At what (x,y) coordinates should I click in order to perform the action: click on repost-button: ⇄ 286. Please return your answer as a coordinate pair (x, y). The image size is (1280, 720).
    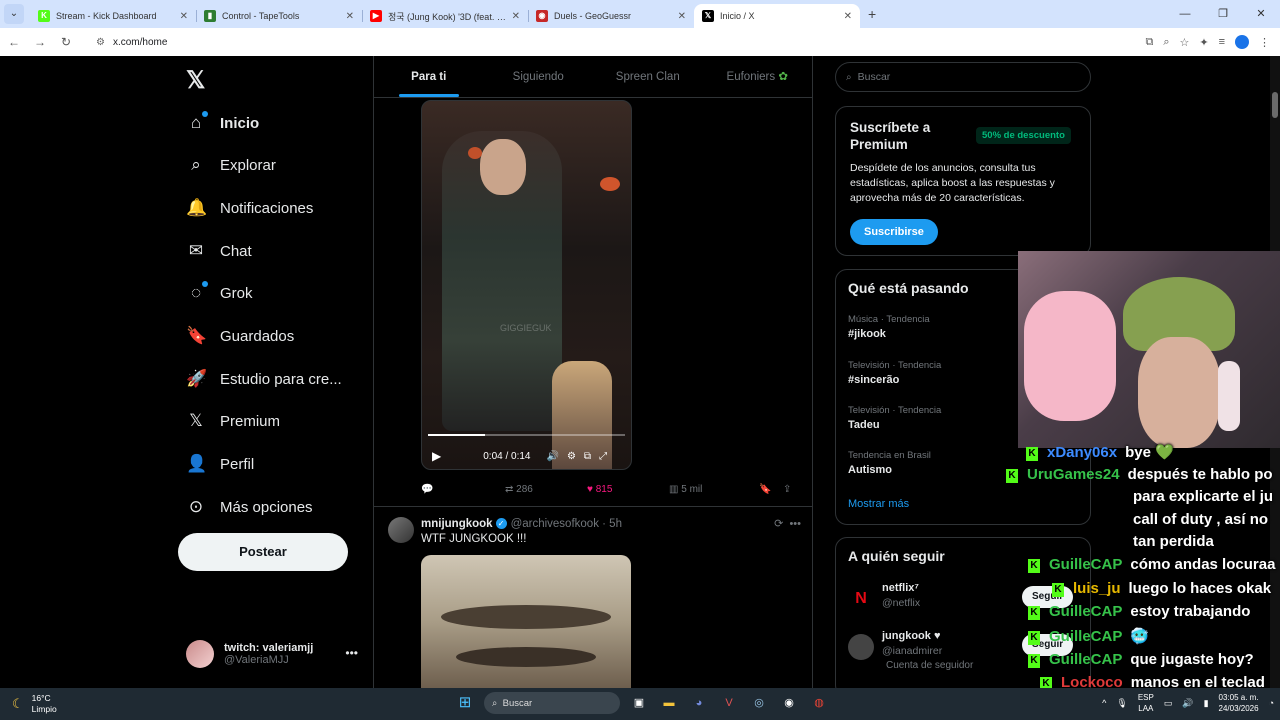
    Looking at the image, I should click on (546, 489).